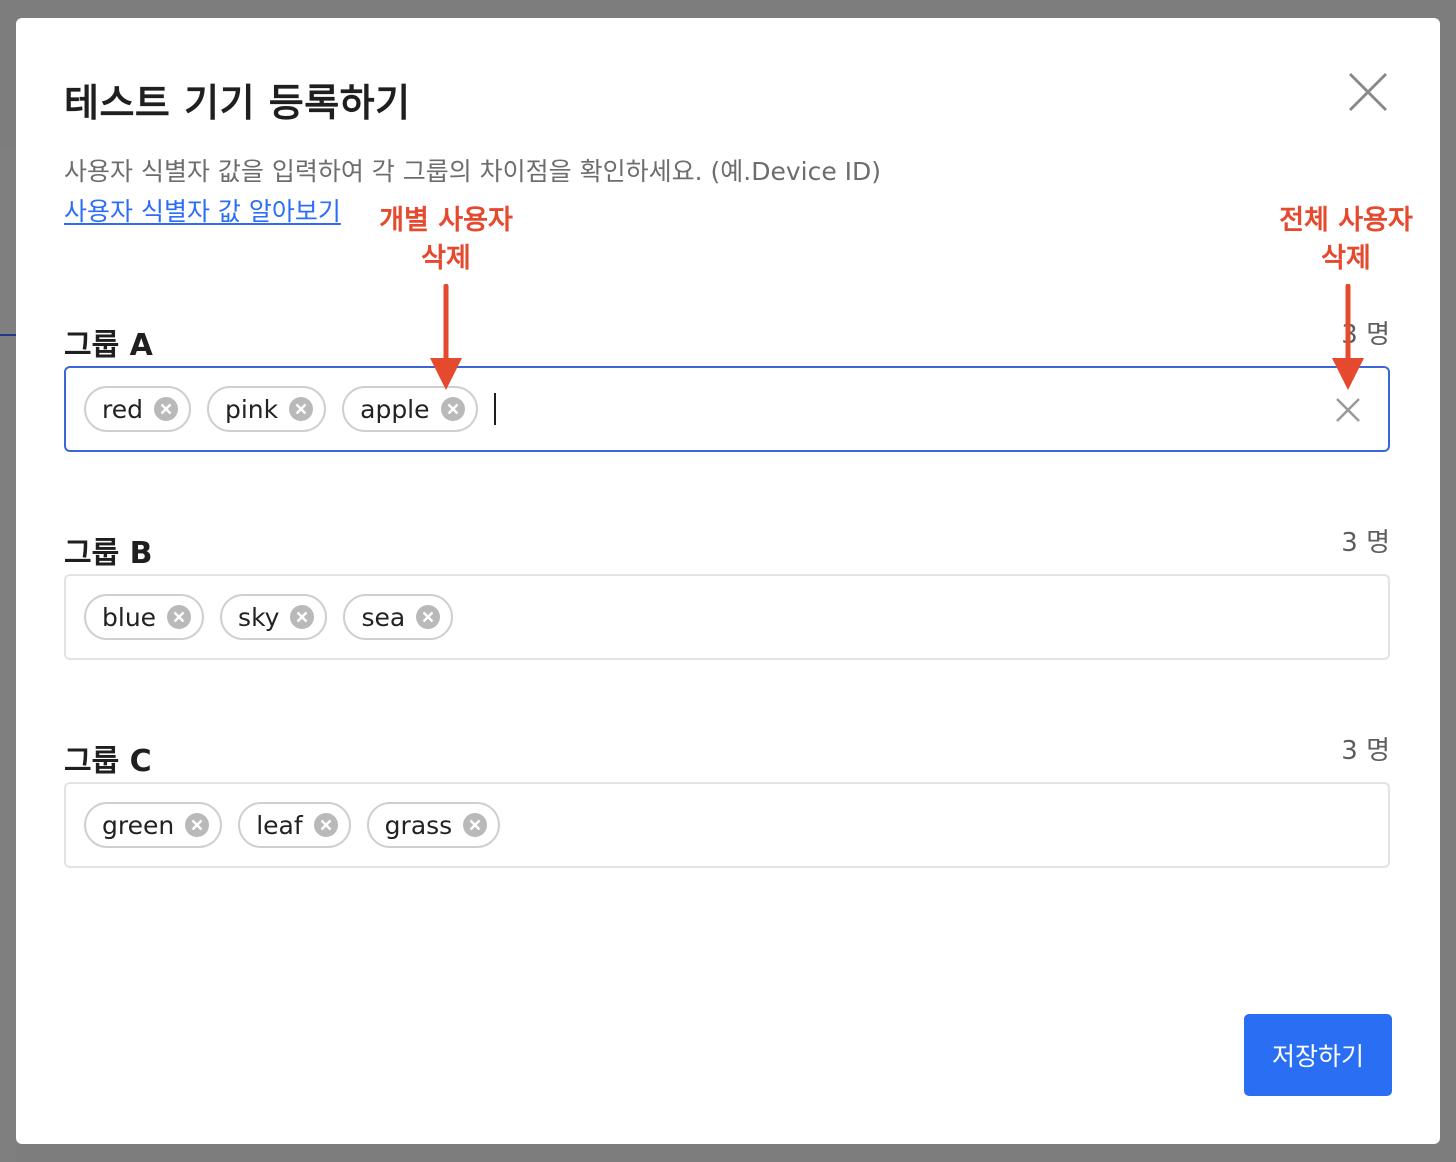  What do you see at coordinates (446, 240) in the screenshot?
I see `annotation-individual-delete: 개별 사용자 삭제` at bounding box center [446, 240].